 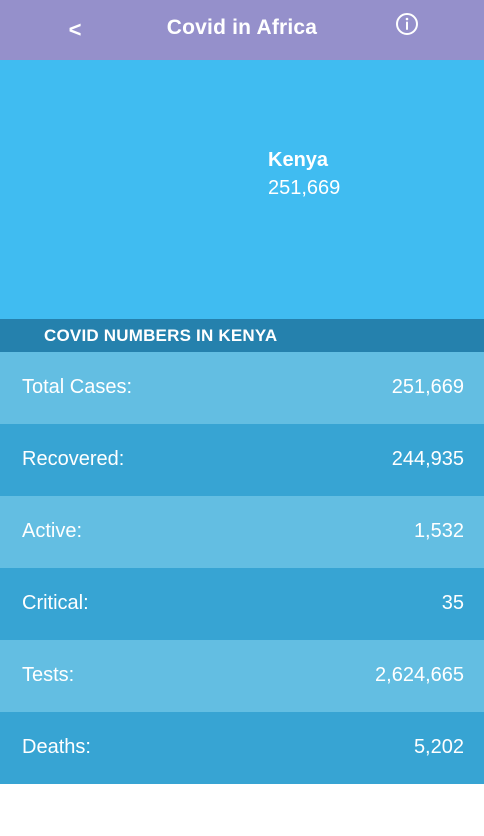 What do you see at coordinates (242, 604) in the screenshot?
I see `stat-row-critical: Critical: 35` at bounding box center [242, 604].